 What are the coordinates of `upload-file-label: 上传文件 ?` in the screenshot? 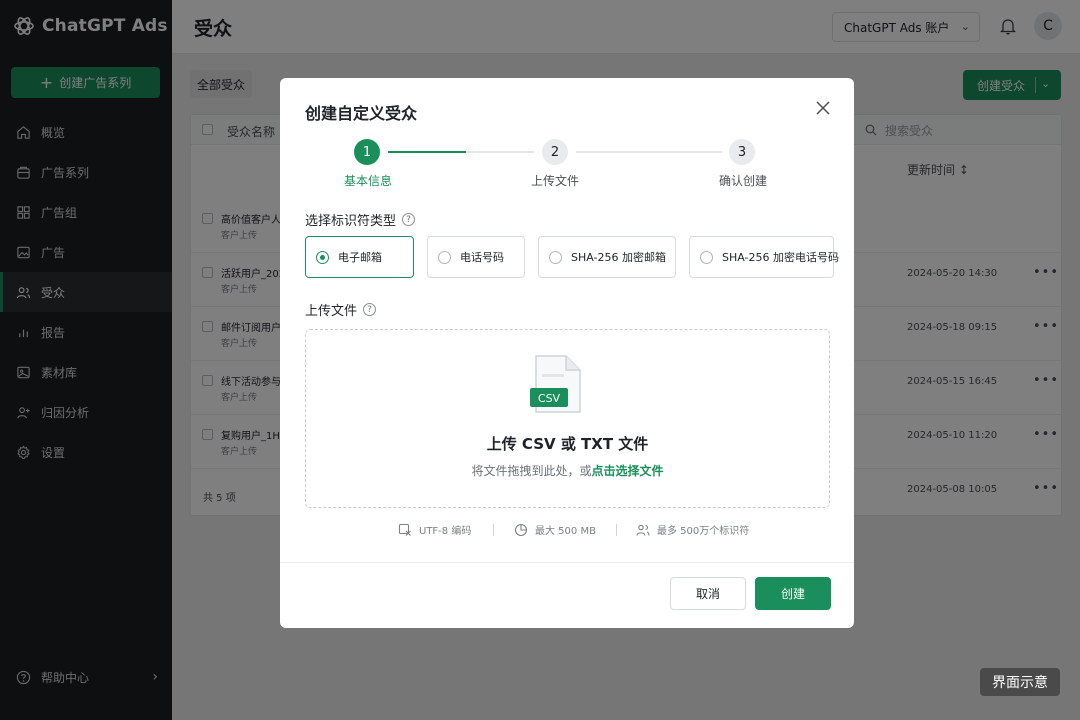 It's located at (341, 309).